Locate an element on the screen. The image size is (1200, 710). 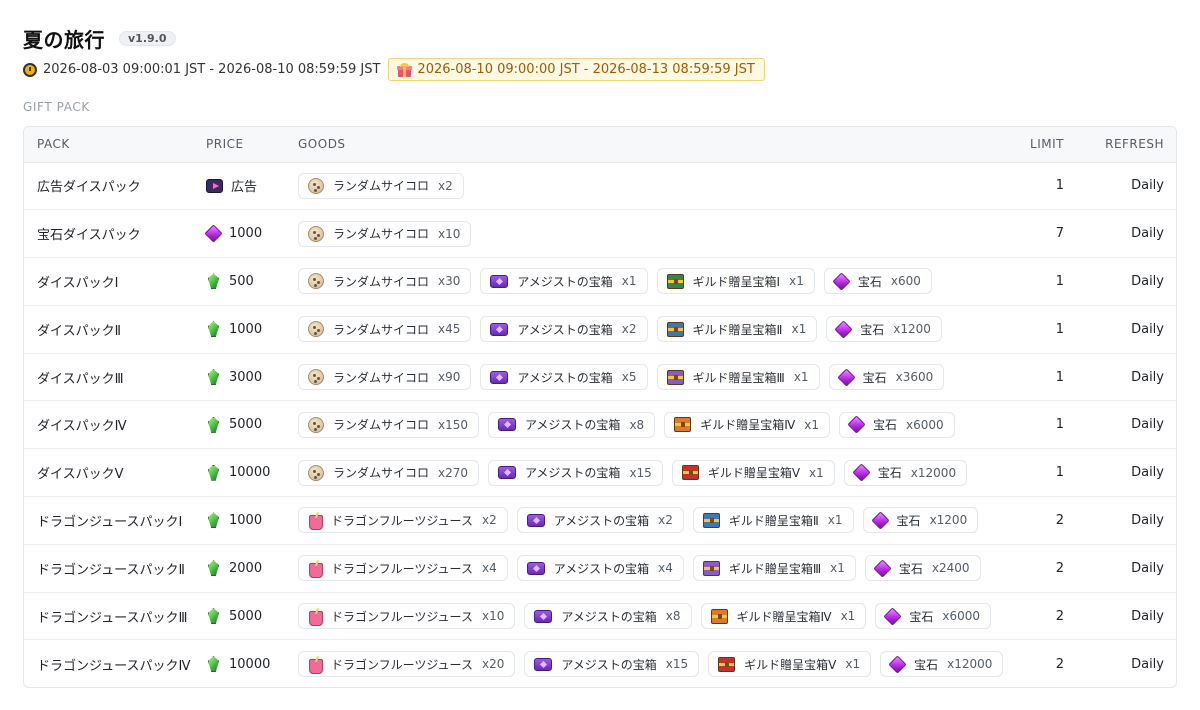
price-value: 10000 is located at coordinates (250, 473).